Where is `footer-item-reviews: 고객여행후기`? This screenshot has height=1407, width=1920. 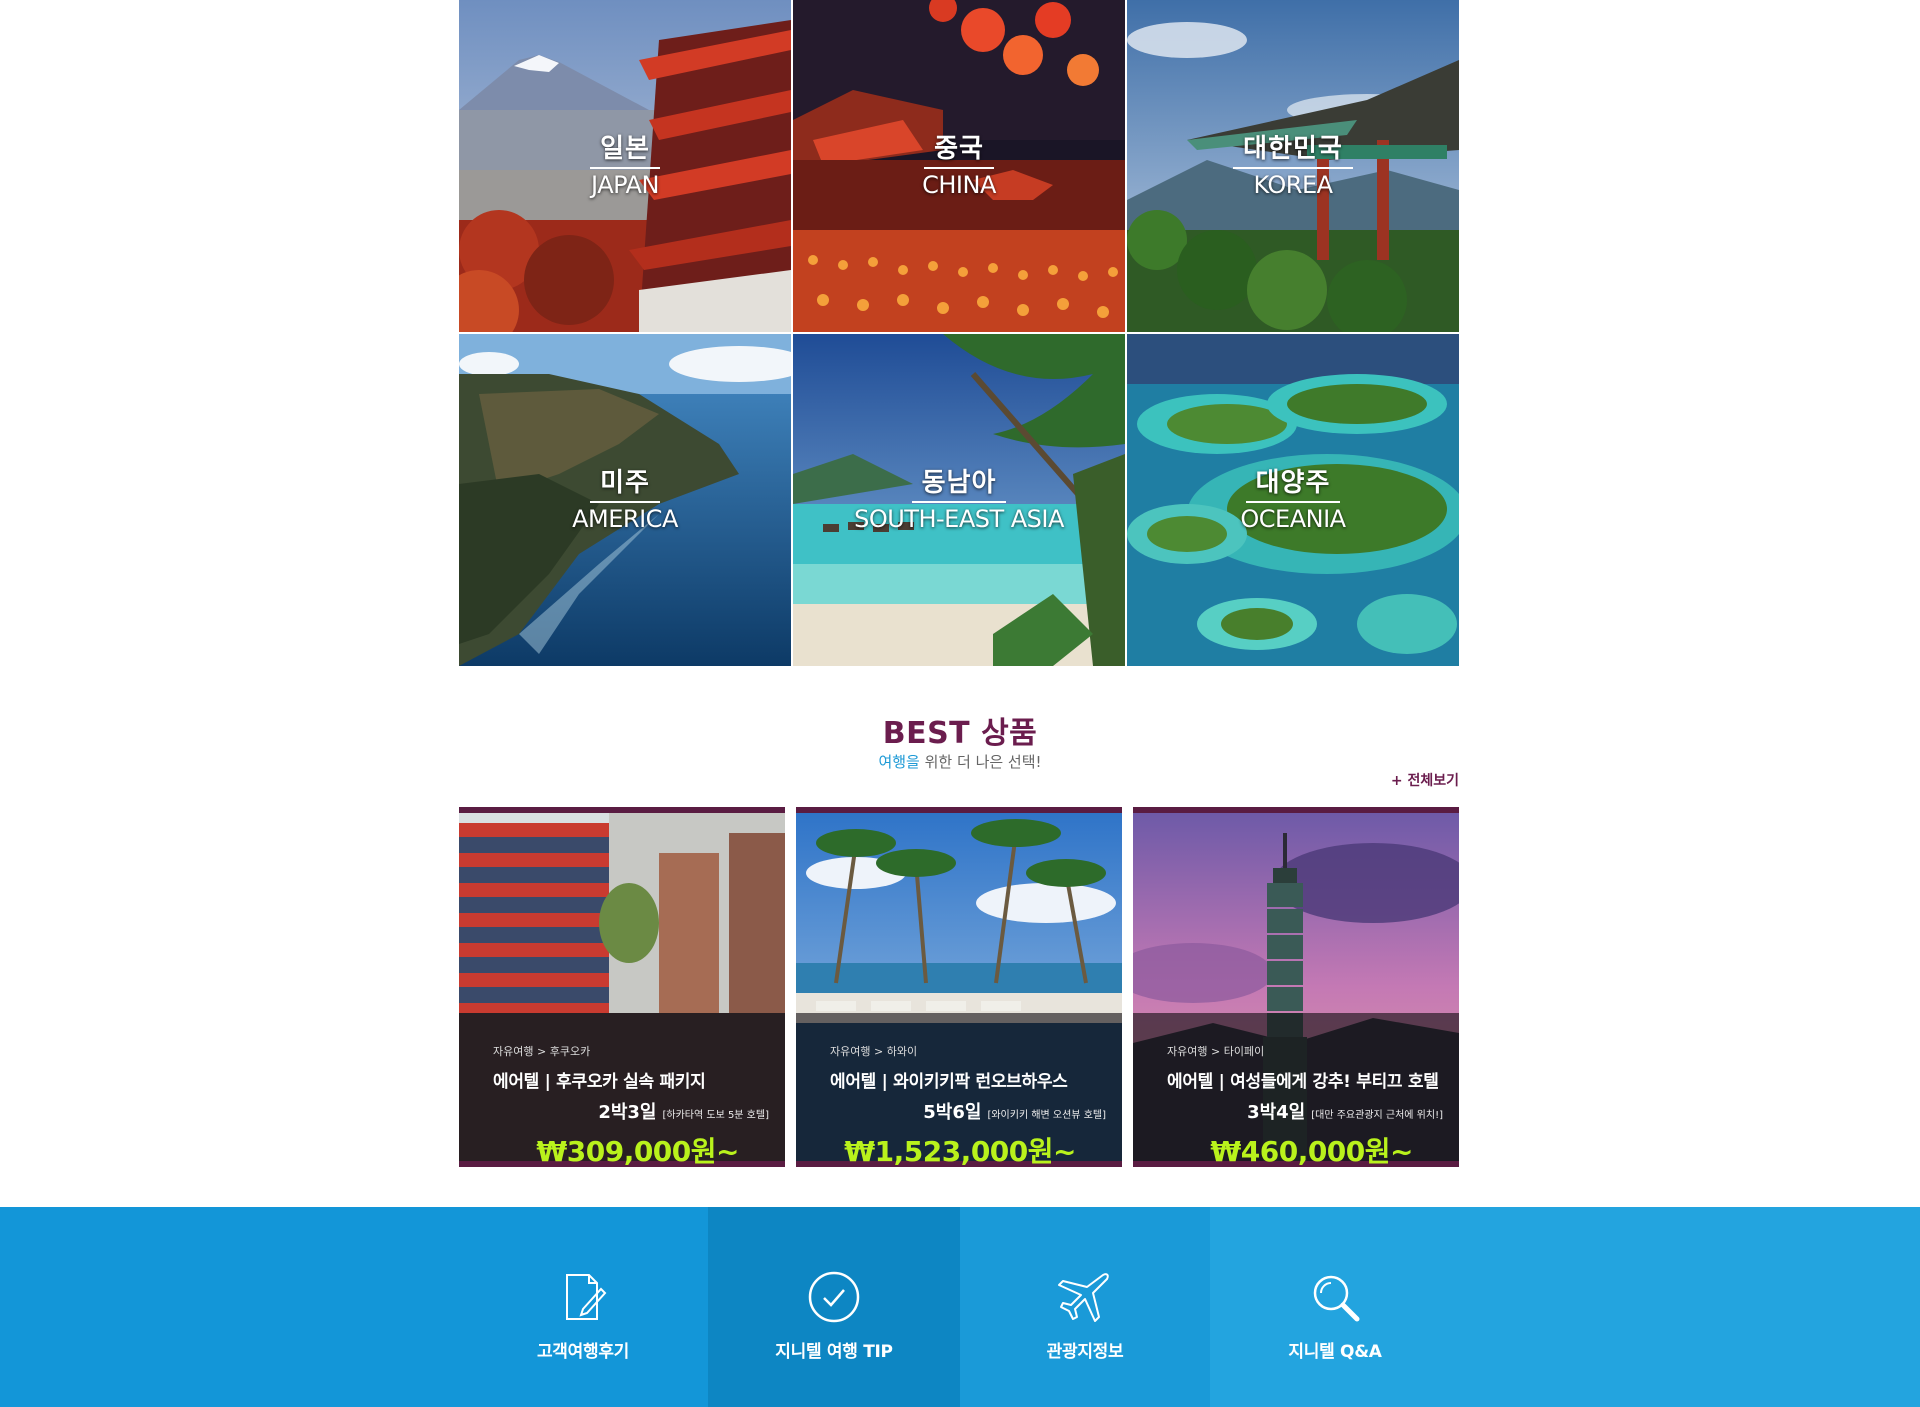
footer-item-reviews: 고객여행후기 is located at coordinates (583, 1307).